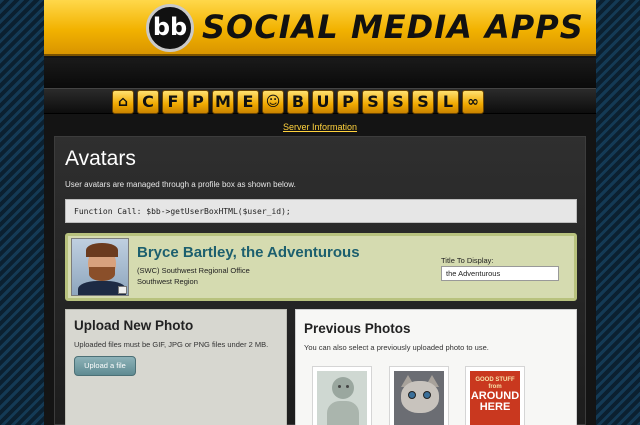 The width and height of the screenshot is (640, 425). What do you see at coordinates (427, 395) in the screenshot?
I see `kitten-eye-right` at bounding box center [427, 395].